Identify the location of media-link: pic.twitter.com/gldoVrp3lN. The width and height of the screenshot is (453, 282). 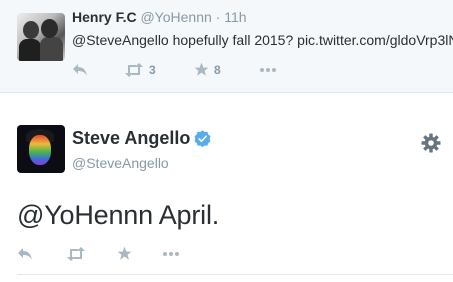
(375, 40).